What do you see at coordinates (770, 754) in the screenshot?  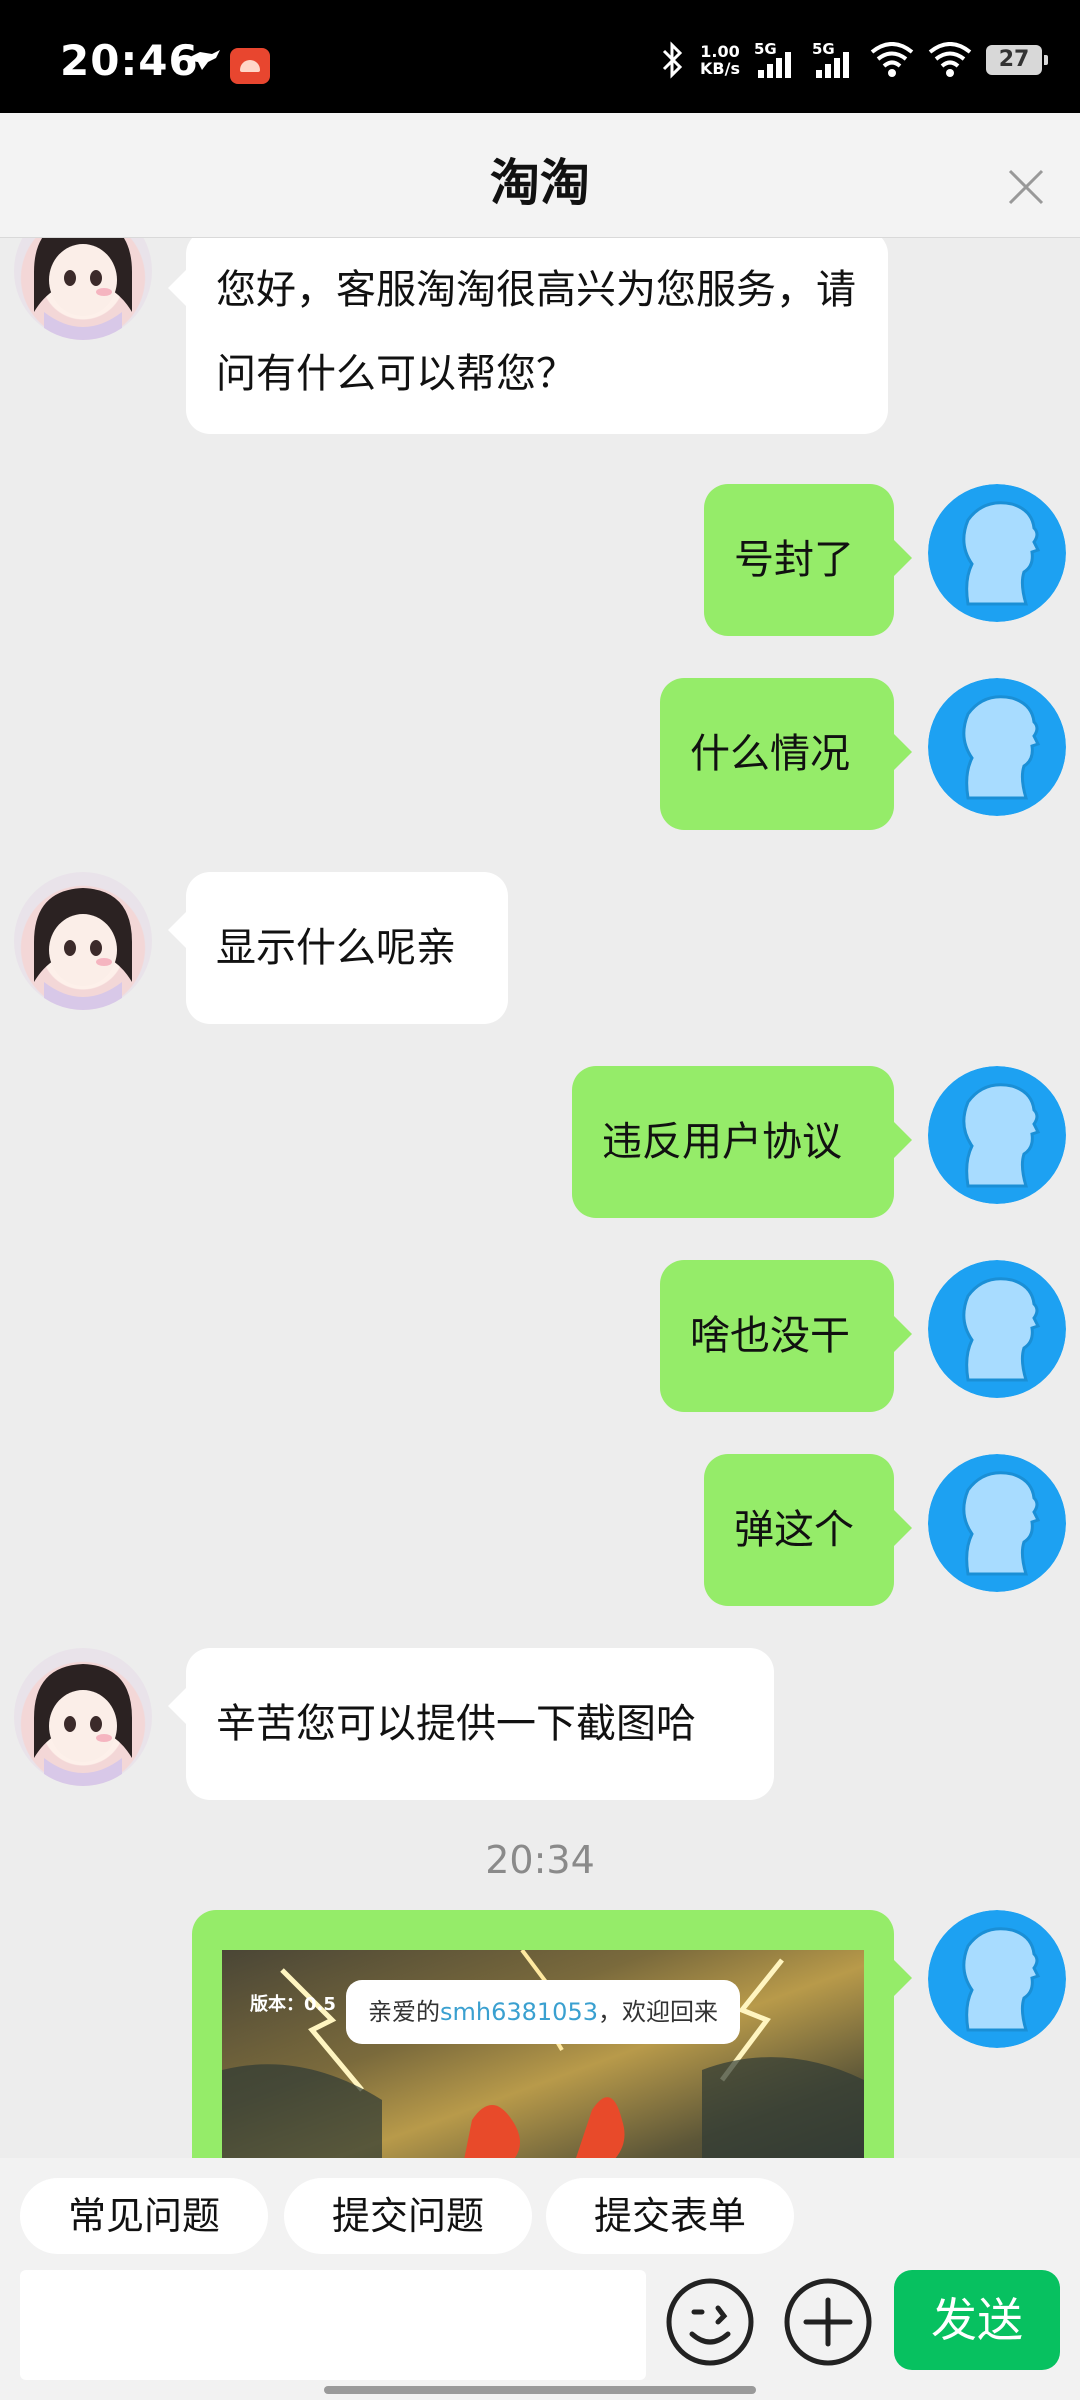 I see `message-text: 什么情况` at bounding box center [770, 754].